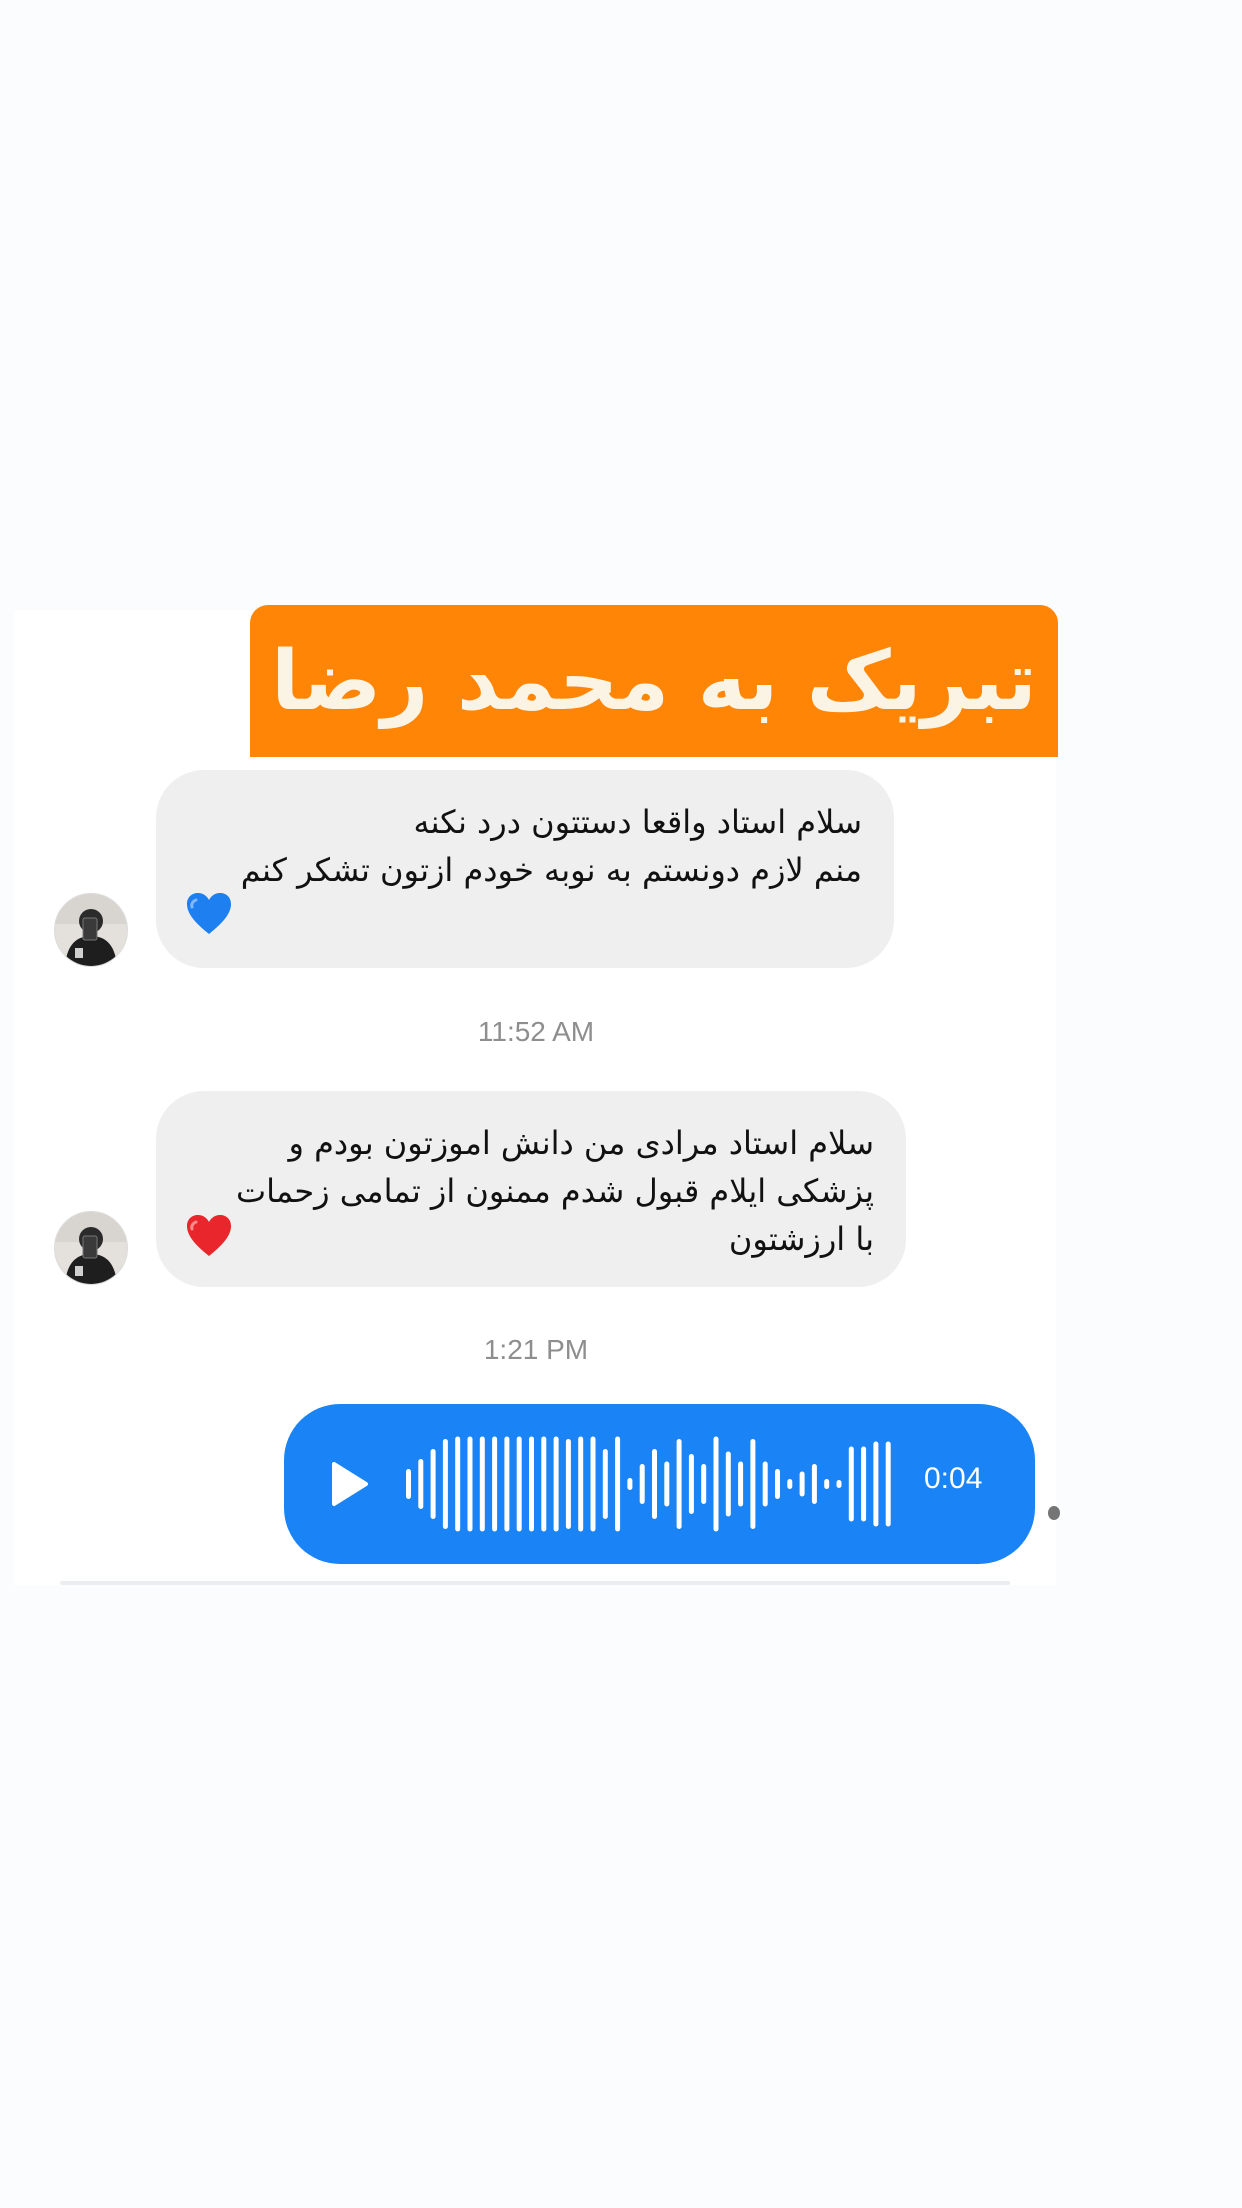 This screenshot has height=2208, width=1242. What do you see at coordinates (209, 1238) in the screenshot?
I see `red-heart-icon` at bounding box center [209, 1238].